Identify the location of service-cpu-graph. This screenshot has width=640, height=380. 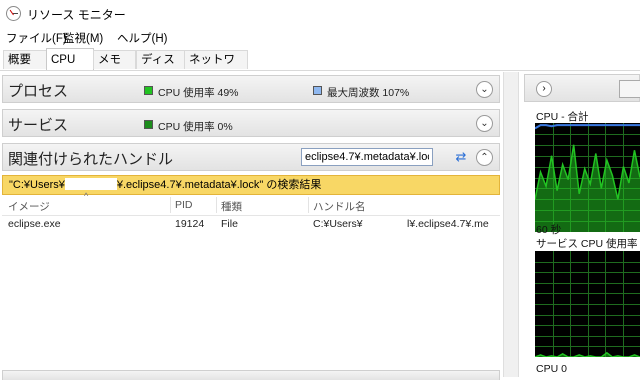
(587, 304).